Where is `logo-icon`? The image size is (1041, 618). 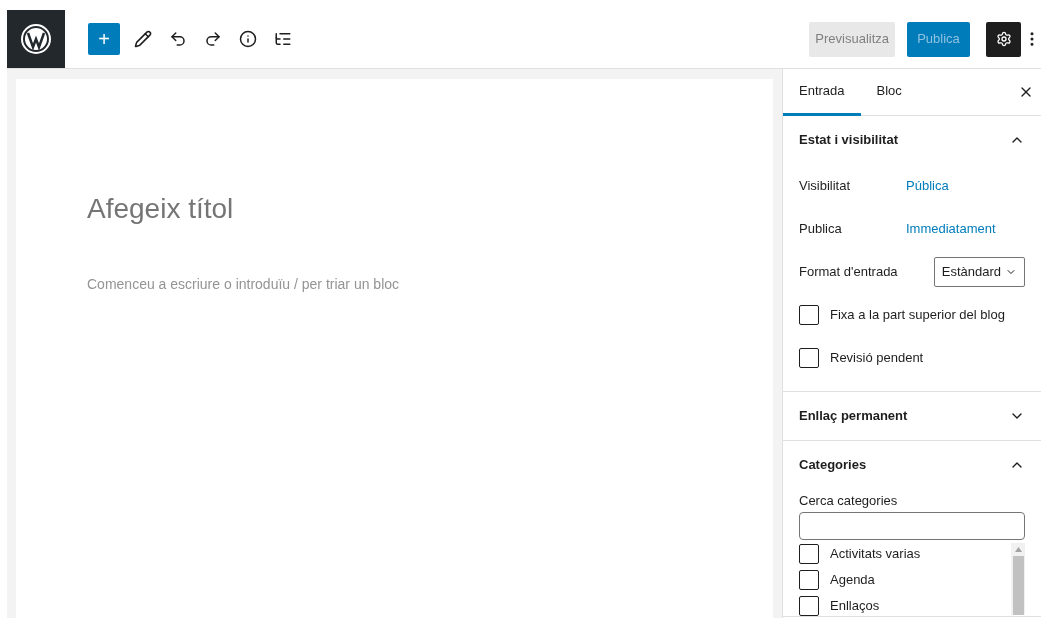 logo-icon is located at coordinates (36, 39).